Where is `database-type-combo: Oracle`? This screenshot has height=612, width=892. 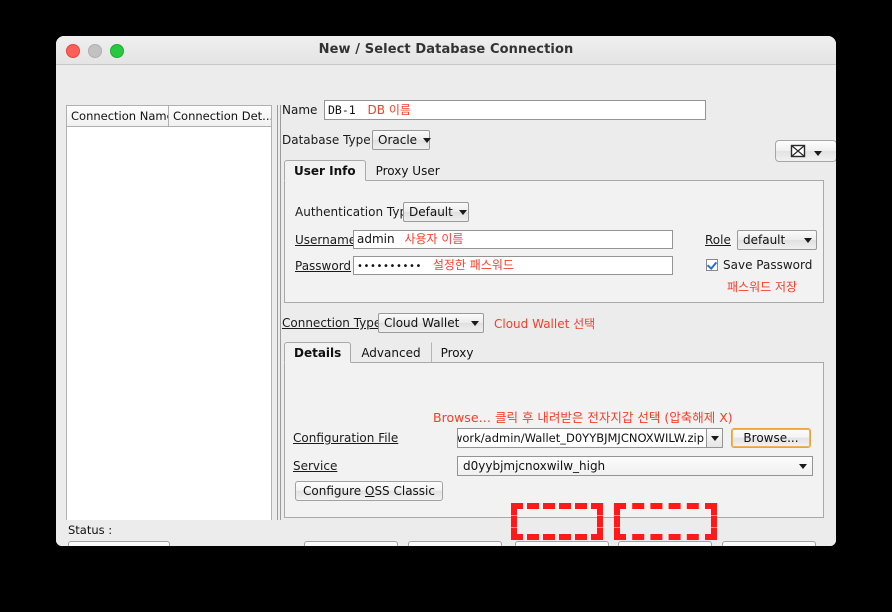 database-type-combo: Oracle is located at coordinates (402, 140).